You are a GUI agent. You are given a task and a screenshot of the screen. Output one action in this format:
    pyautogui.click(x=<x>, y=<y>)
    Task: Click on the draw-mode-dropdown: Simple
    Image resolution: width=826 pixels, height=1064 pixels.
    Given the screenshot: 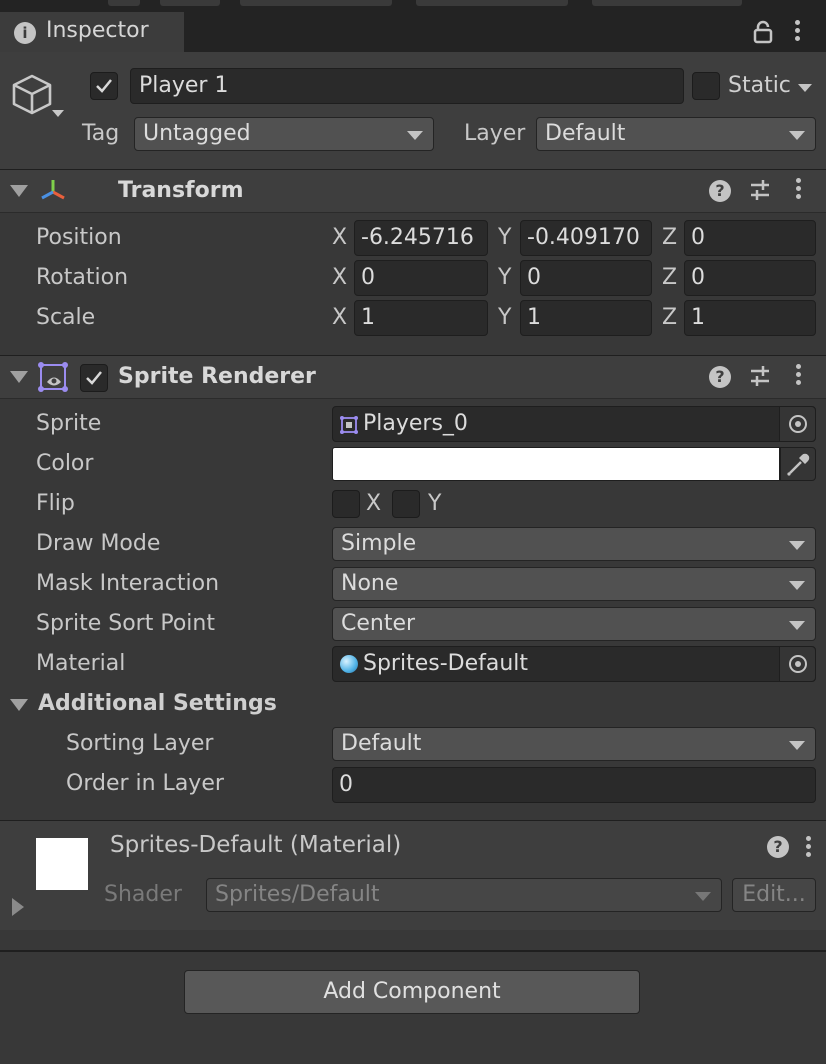 What is the action you would take?
    pyautogui.click(x=574, y=544)
    